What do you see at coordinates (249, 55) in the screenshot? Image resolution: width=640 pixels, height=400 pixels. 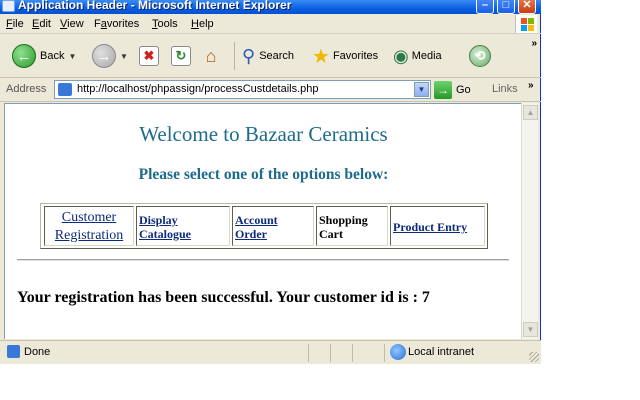 I see `search-icon: ⚲` at bounding box center [249, 55].